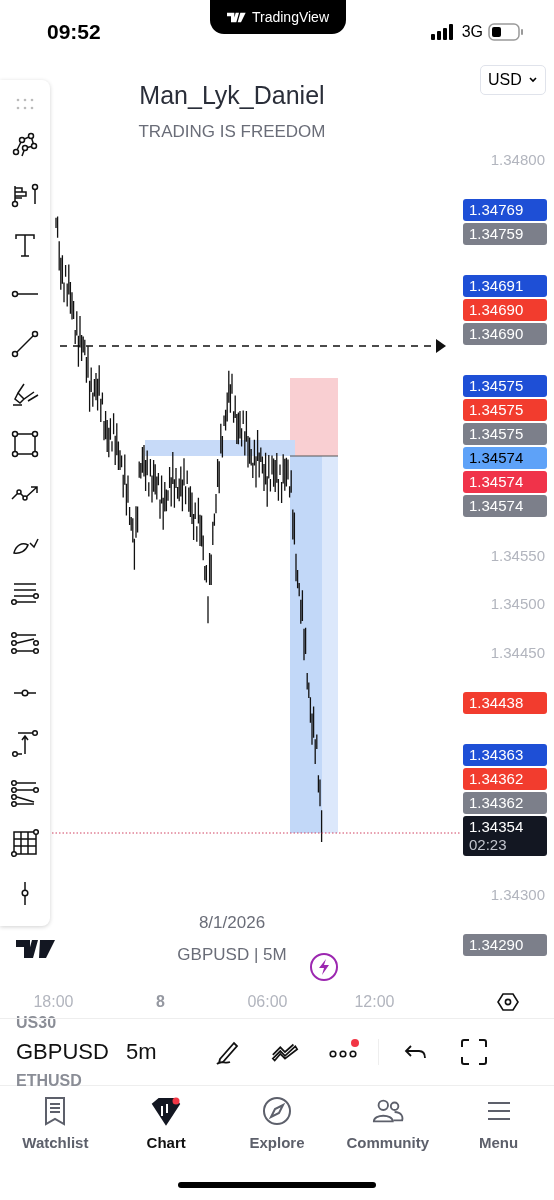 This screenshot has width=554, height=1200. What do you see at coordinates (533, 80) in the screenshot?
I see `chevron-down-icon` at bounding box center [533, 80].